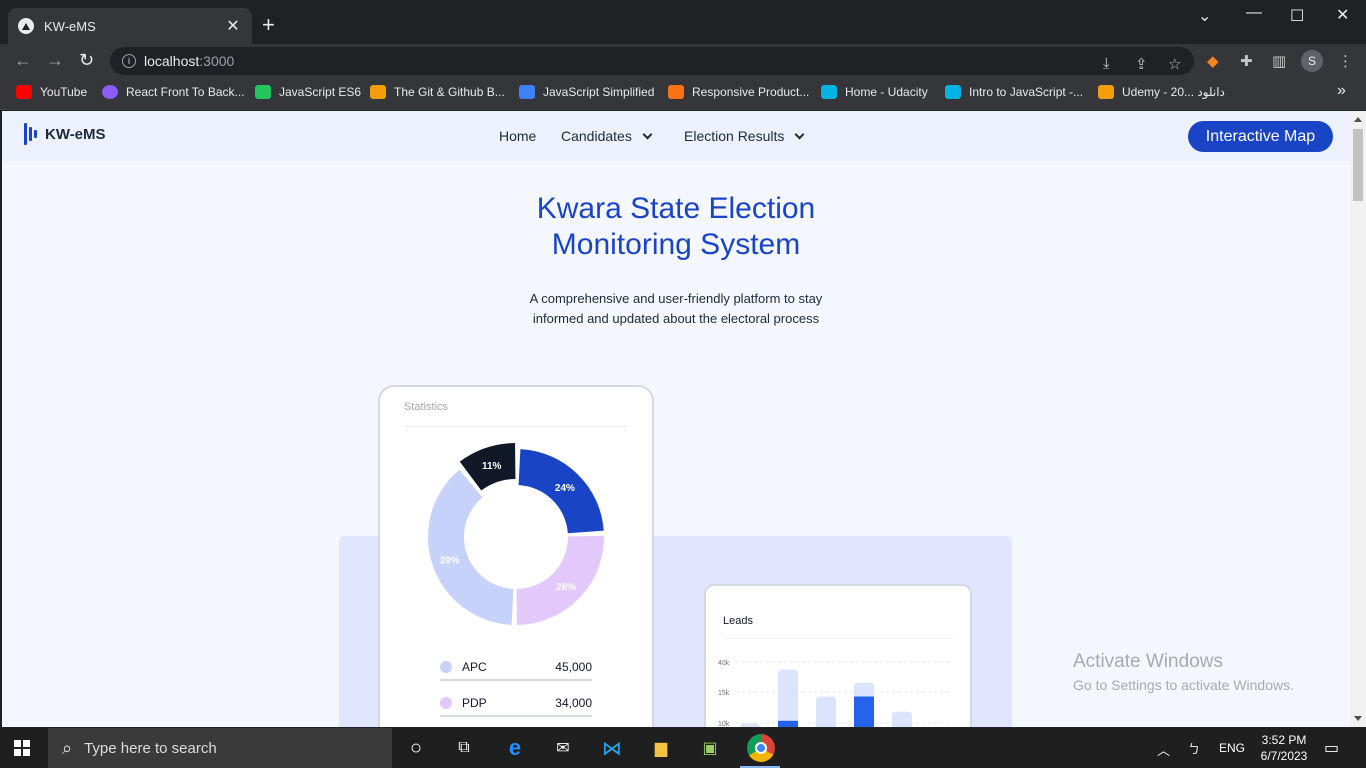 The image size is (1366, 768). Describe the element at coordinates (1358, 718) in the screenshot. I see `scroll-down-arrow-icon` at that location.